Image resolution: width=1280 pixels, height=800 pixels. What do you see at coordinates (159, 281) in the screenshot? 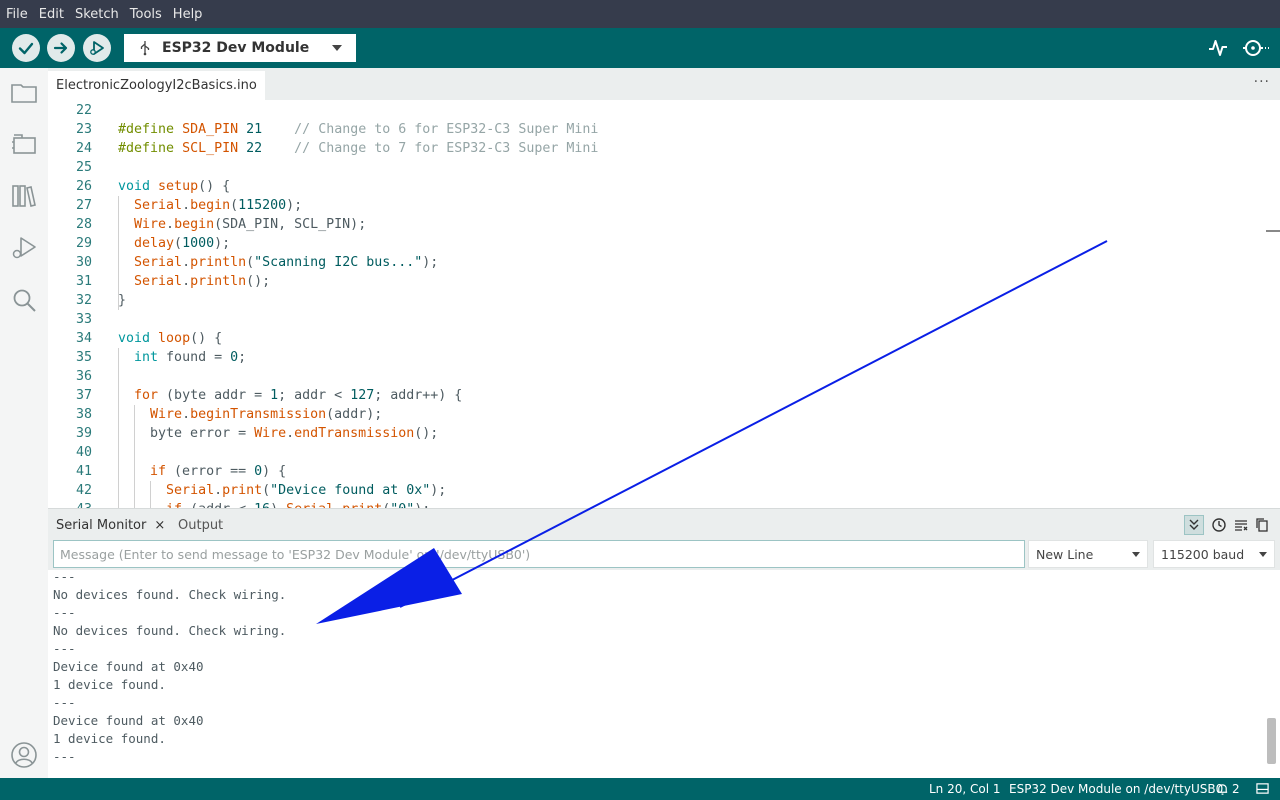
I see `code-line: 31 Serial.println();` at bounding box center [159, 281].